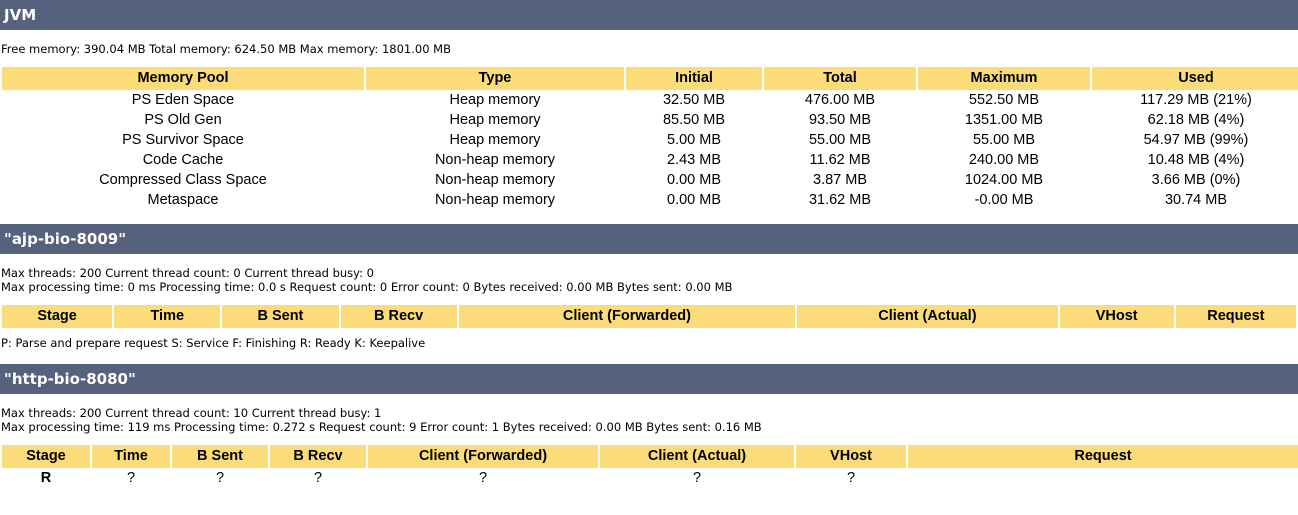  What do you see at coordinates (318, 477) in the screenshot?
I see `cell-b-recv: ?` at bounding box center [318, 477].